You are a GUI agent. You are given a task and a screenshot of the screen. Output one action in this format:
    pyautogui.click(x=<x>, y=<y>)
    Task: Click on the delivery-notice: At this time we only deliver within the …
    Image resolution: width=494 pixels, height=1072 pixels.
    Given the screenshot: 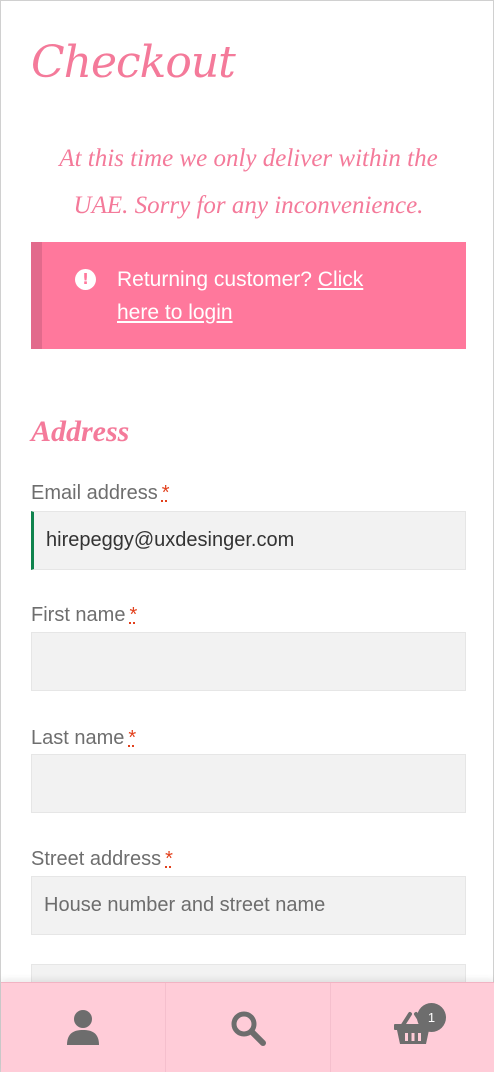 What is the action you would take?
    pyautogui.click(x=248, y=182)
    